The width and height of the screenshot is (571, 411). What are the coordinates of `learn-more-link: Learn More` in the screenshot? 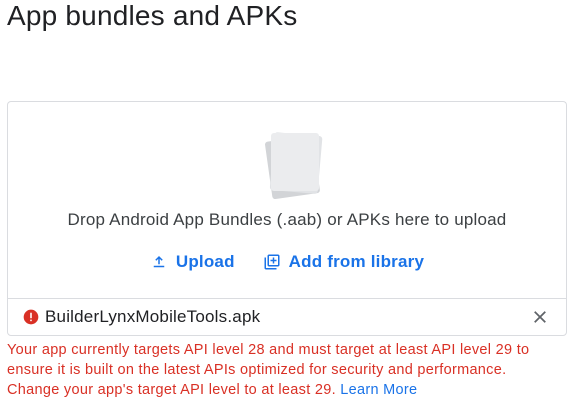 It's located at (378, 390).